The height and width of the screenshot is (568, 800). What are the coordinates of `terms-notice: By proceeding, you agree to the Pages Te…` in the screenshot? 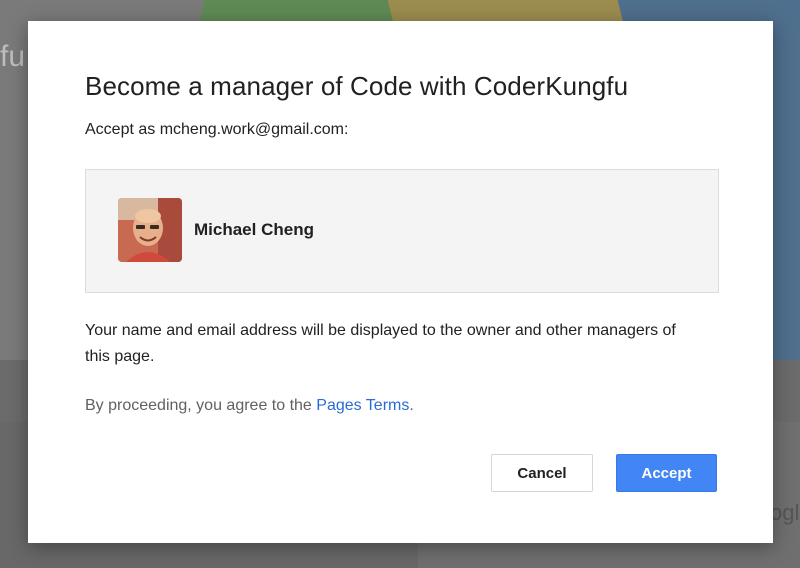 It's located at (249, 406).